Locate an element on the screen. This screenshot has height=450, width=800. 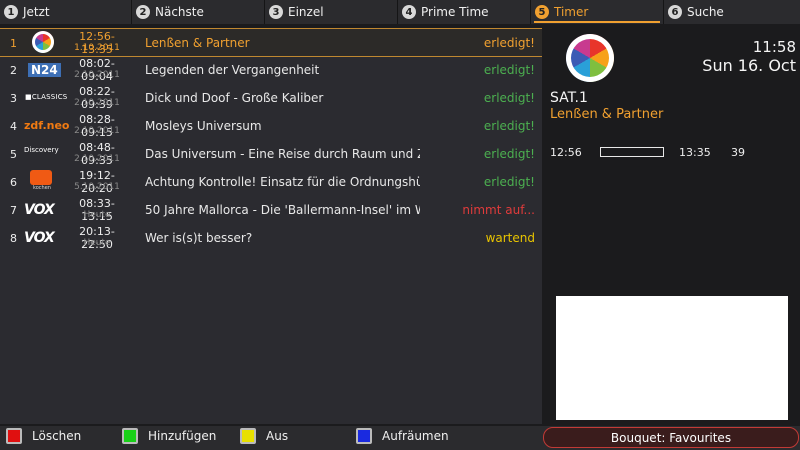
programme-end: 13:35 is located at coordinates (695, 152).